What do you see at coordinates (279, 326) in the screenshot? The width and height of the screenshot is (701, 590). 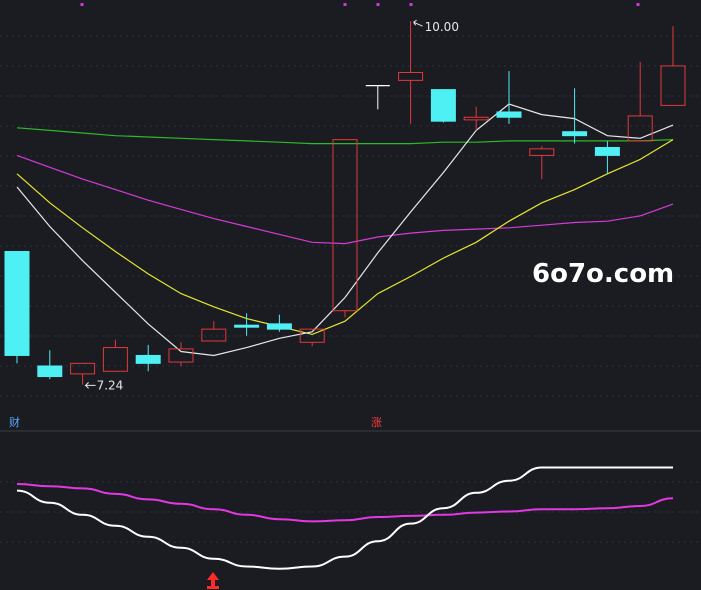 I see `candle-8-body` at bounding box center [279, 326].